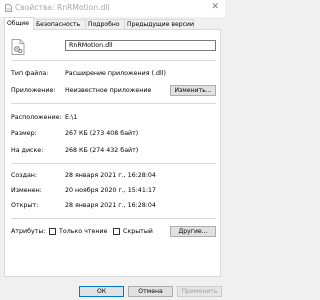  What do you see at coordinates (105, 24) in the screenshot?
I see `tab-details: Подробно` at bounding box center [105, 24].